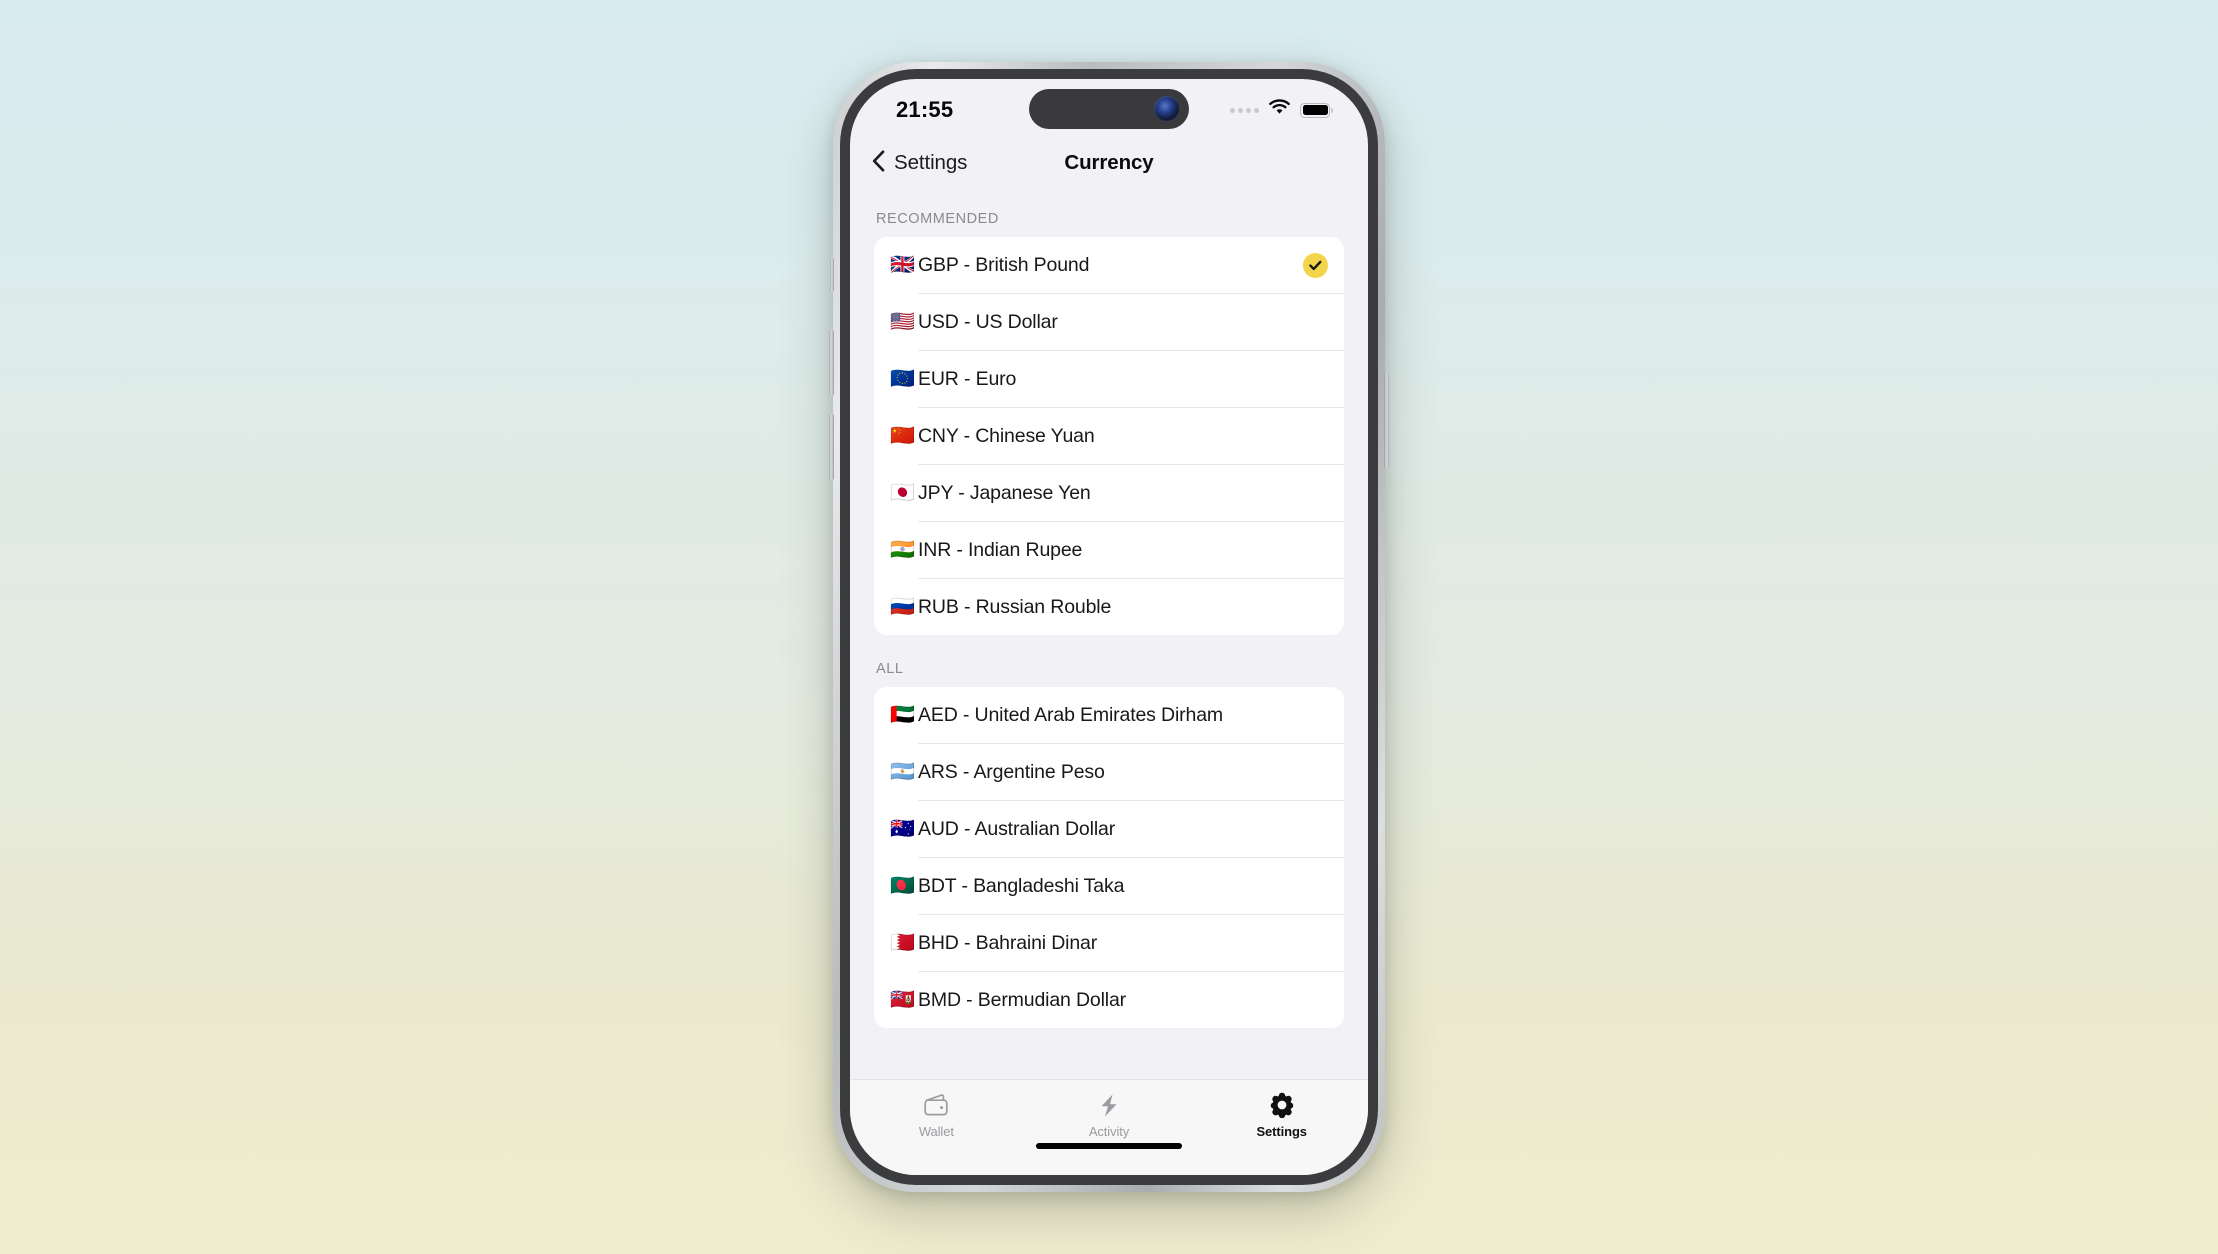 The height and width of the screenshot is (1254, 2218). I want to click on wallet-icon, so click(936, 1105).